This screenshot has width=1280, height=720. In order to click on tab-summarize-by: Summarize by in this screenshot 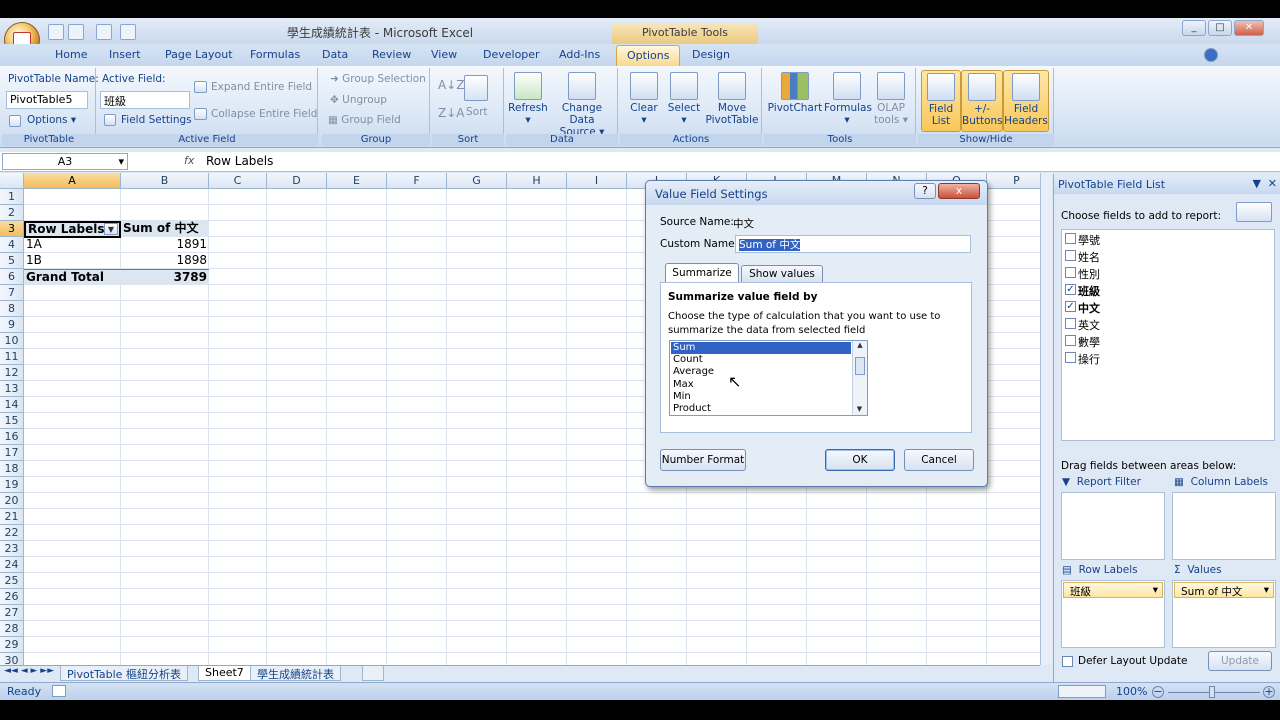, I will do `click(702, 280)`.